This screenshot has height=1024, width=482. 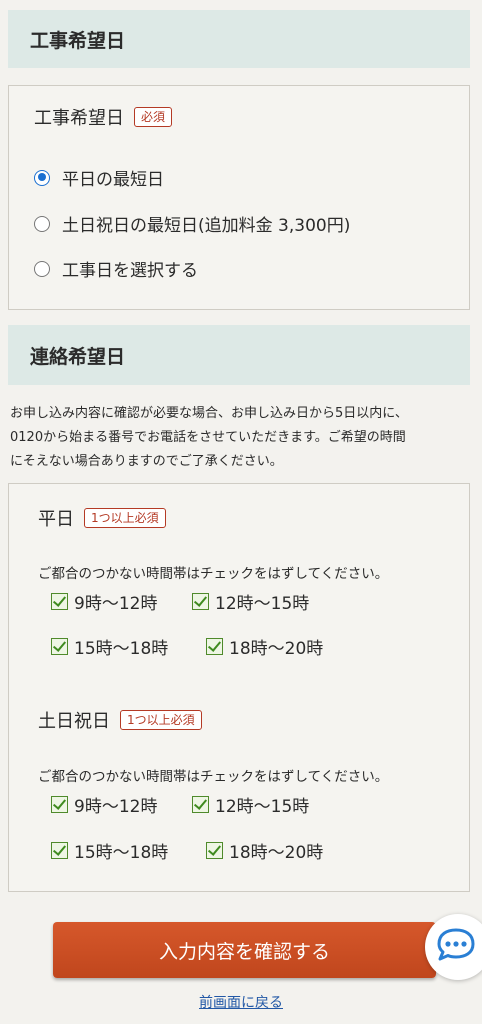 I want to click on field-title-weekday: 平日 1つ以上必須, so click(x=102, y=518).